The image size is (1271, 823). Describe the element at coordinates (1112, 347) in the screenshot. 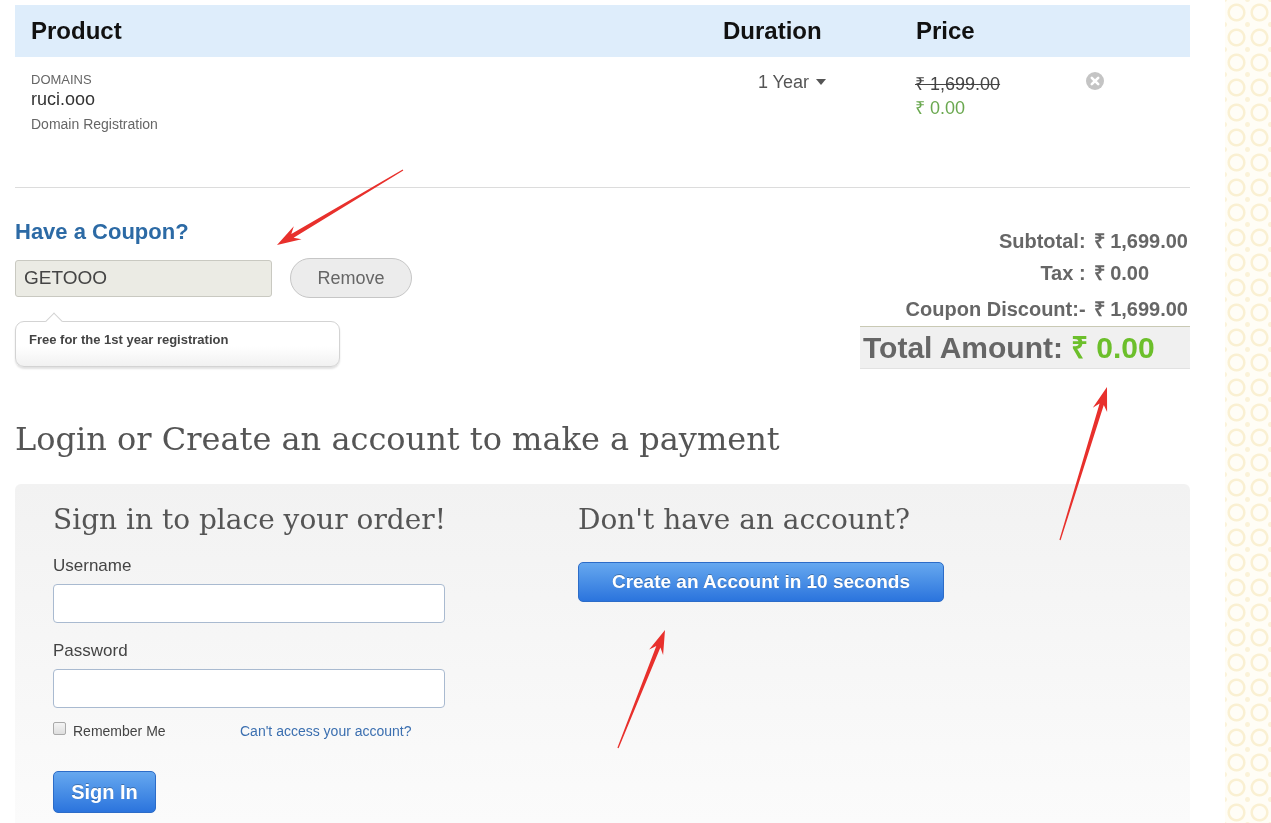

I see `total-amount-value: ₹ 0.00` at that location.